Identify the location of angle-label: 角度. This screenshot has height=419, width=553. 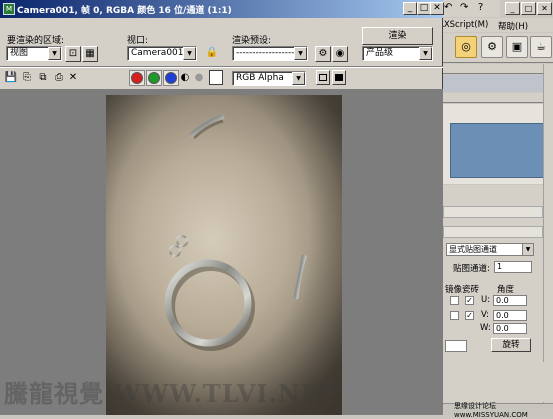
(506, 290).